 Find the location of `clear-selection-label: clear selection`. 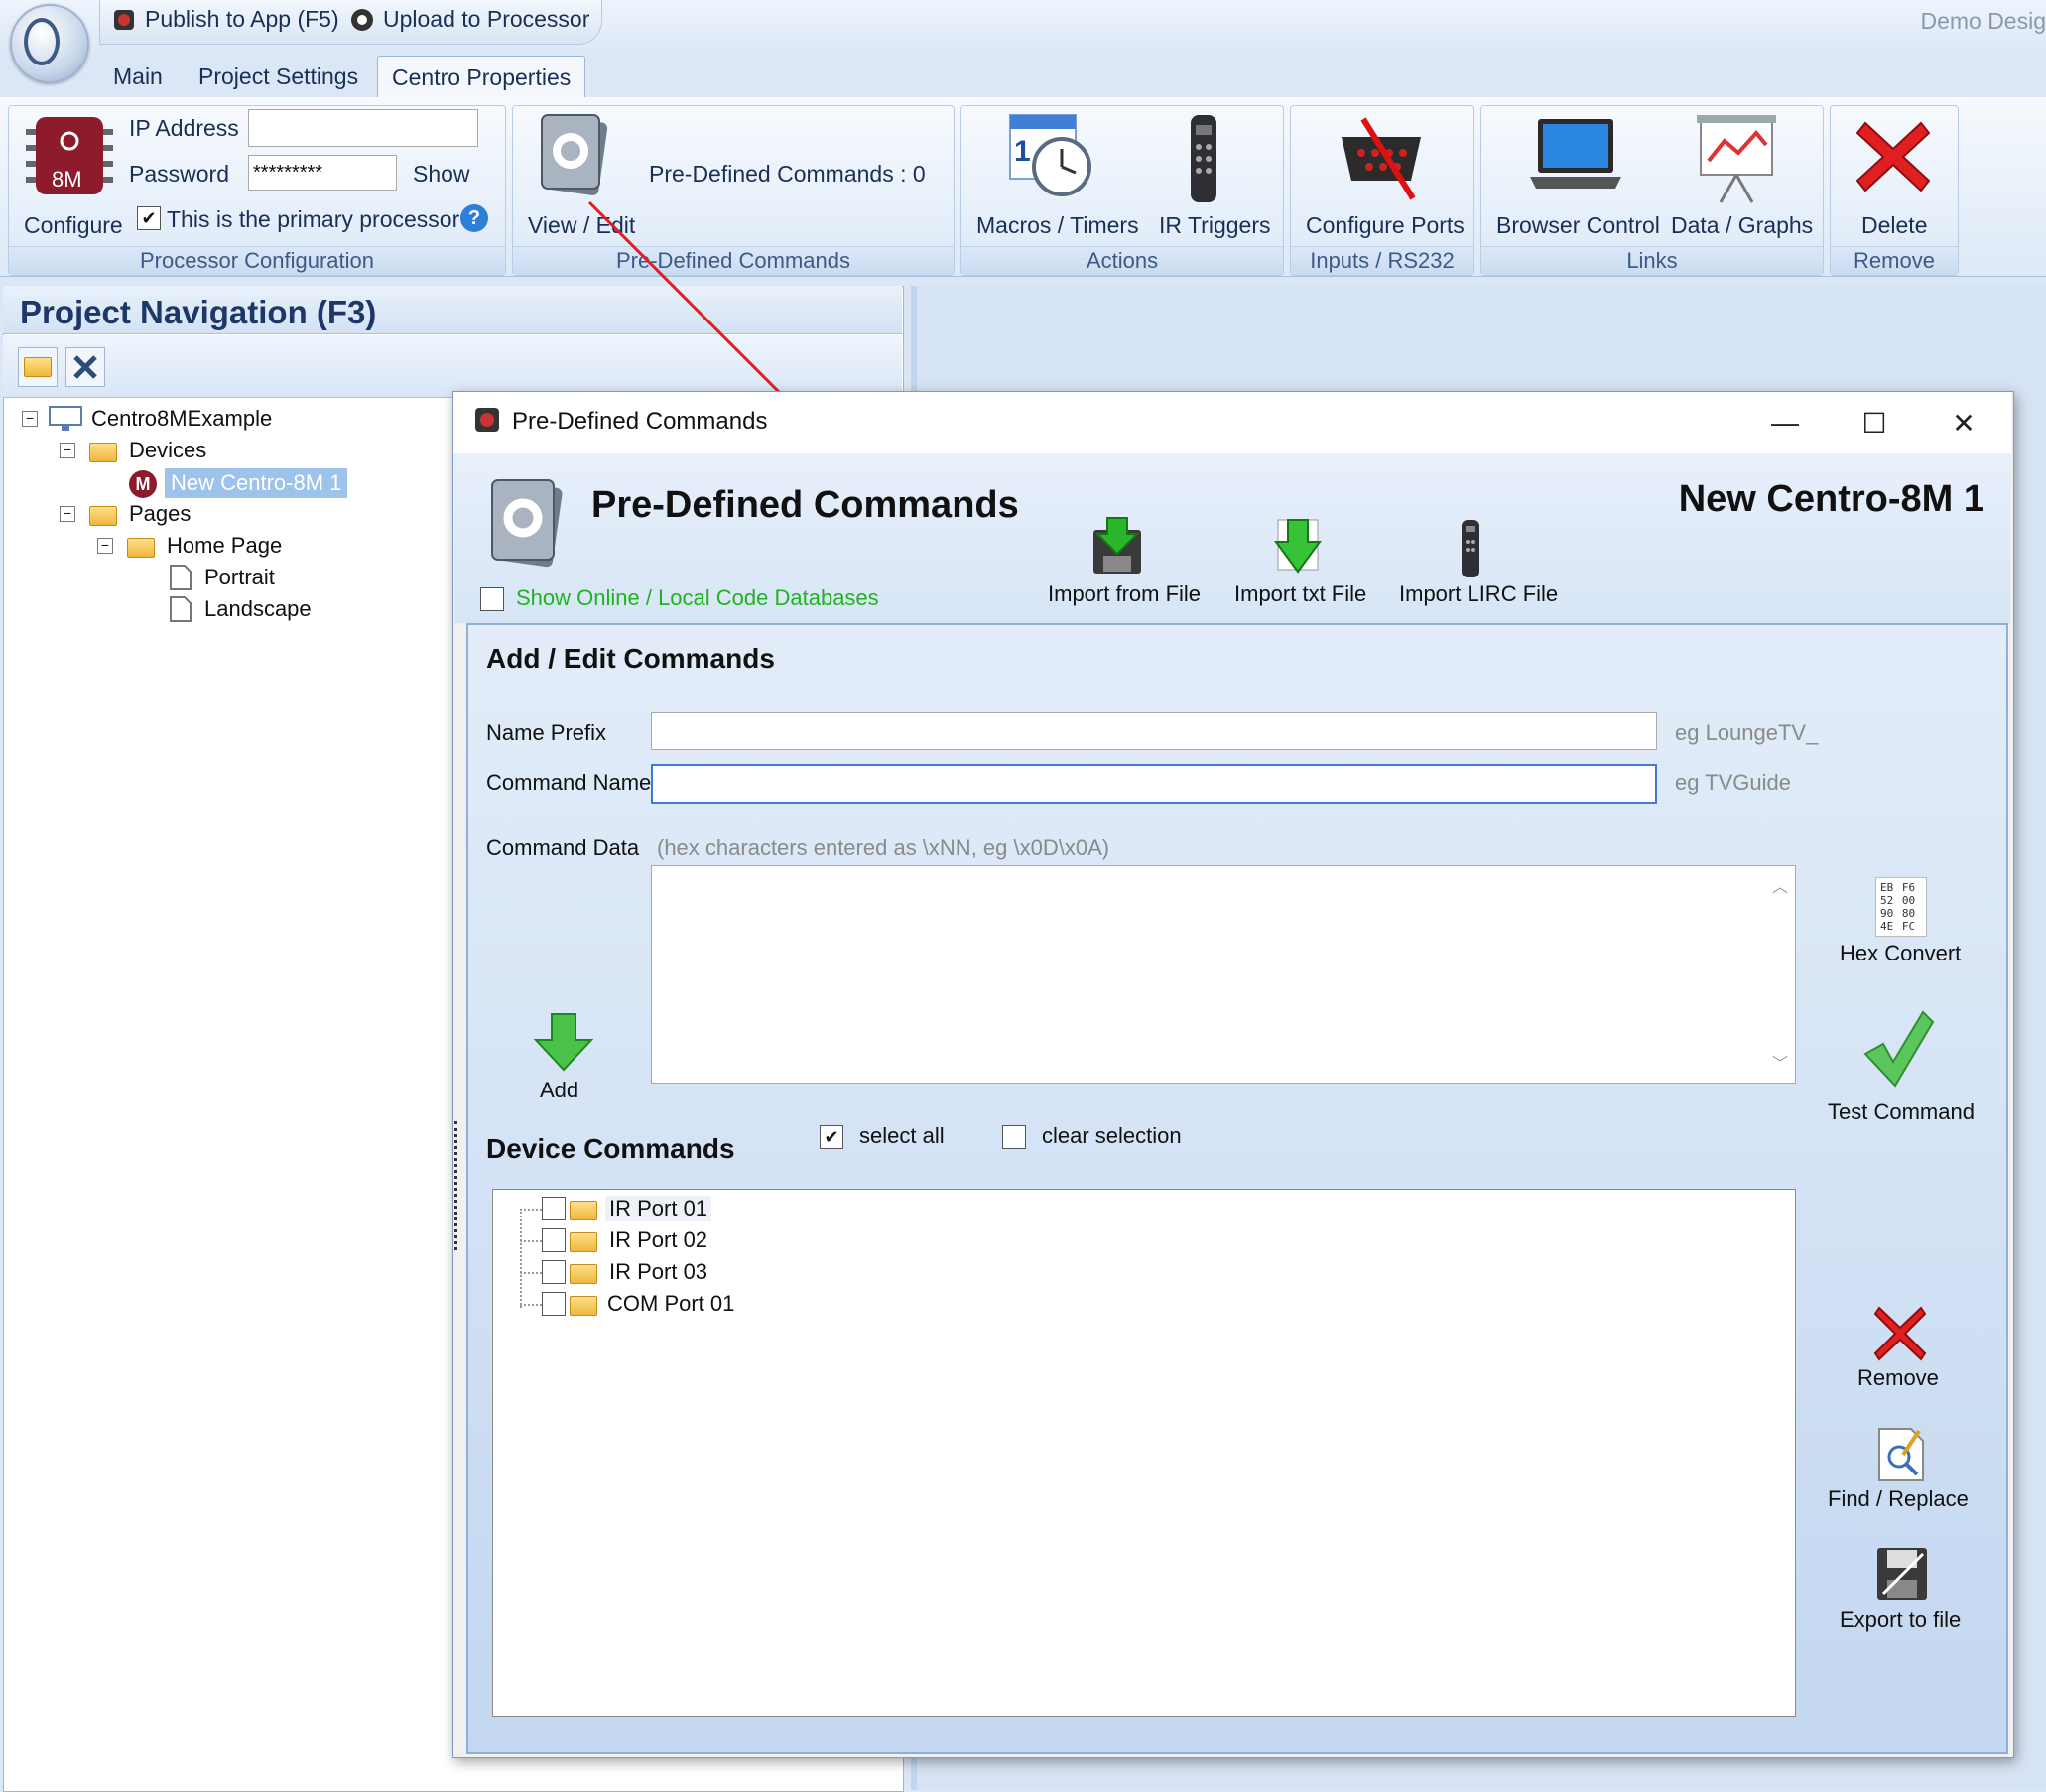

clear-selection-label: clear selection is located at coordinates (1112, 1136).